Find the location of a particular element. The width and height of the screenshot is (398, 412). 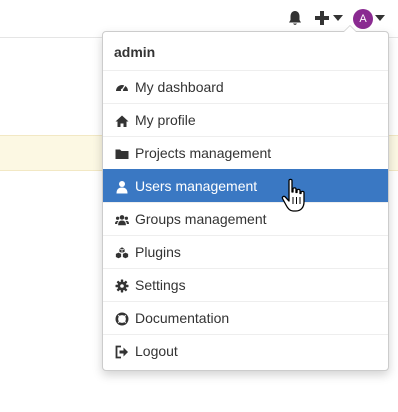

menu-header-username: admin is located at coordinates (135, 52).